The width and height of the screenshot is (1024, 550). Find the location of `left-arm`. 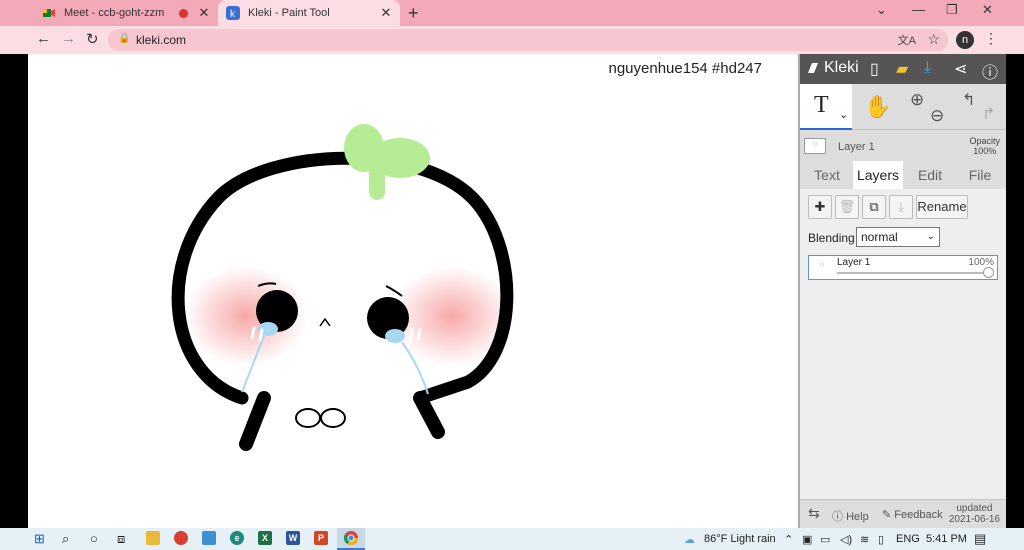

left-arm is located at coordinates (255, 421).